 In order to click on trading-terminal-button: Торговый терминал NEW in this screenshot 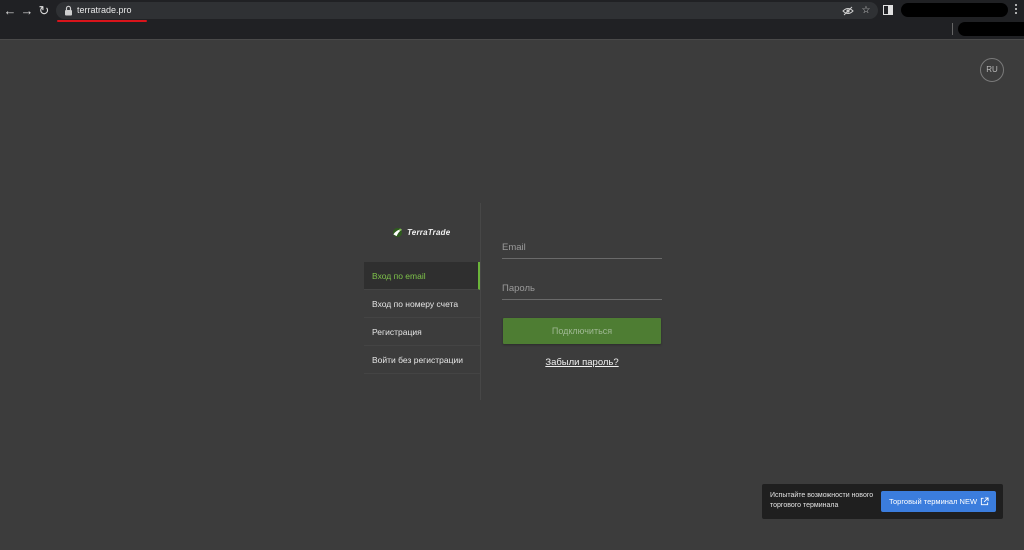, I will do `click(938, 501)`.